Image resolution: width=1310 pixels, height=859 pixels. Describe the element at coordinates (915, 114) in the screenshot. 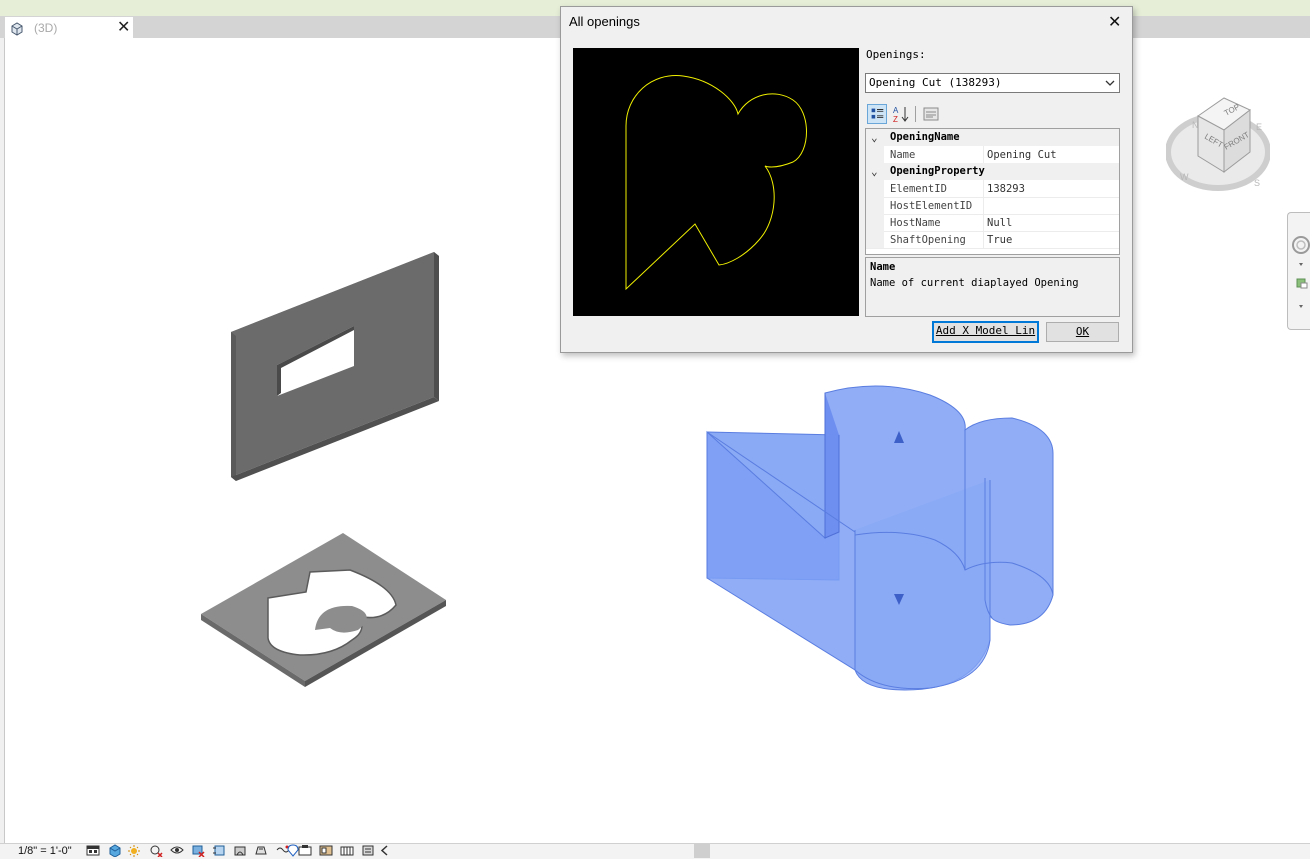

I see `toolbar-separator` at that location.